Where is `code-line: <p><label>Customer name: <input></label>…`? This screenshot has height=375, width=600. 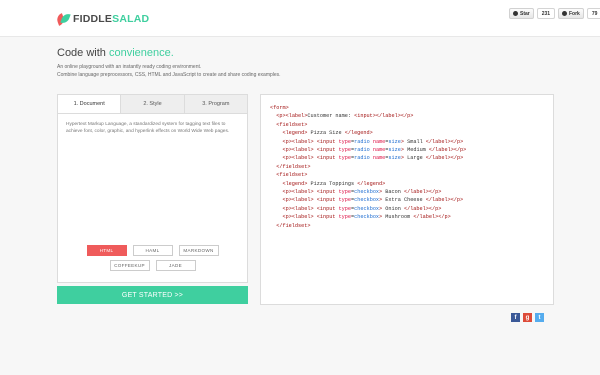
code-line: <p><label>Customer name: <input></label>… is located at coordinates (345, 116).